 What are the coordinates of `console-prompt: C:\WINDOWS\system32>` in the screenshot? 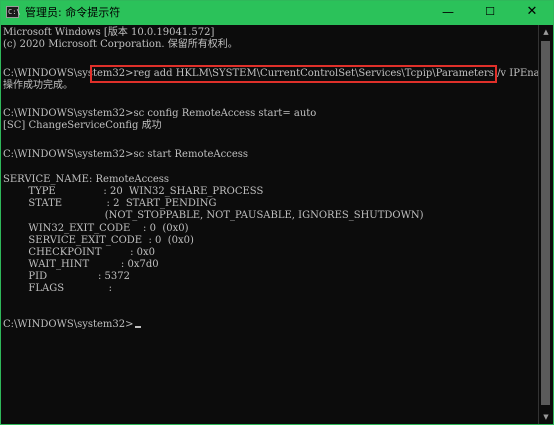 It's located at (68, 324).